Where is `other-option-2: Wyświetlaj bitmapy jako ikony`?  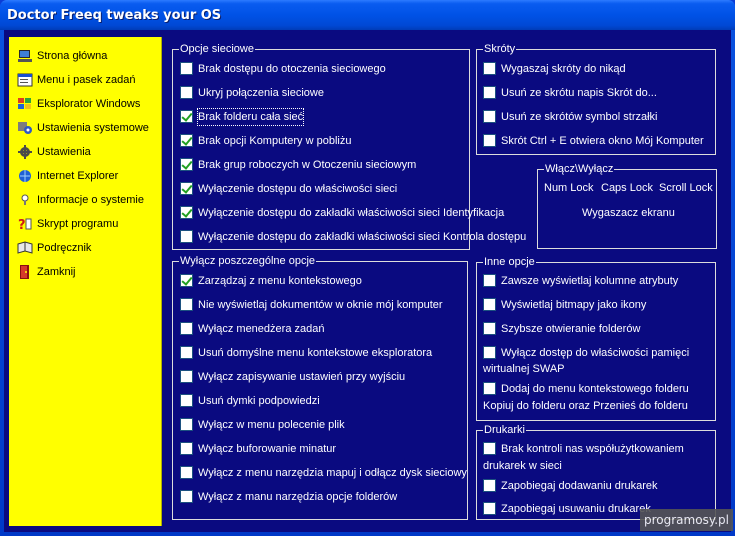 other-option-2: Wyświetlaj bitmapy jako ikony is located at coordinates (564, 305).